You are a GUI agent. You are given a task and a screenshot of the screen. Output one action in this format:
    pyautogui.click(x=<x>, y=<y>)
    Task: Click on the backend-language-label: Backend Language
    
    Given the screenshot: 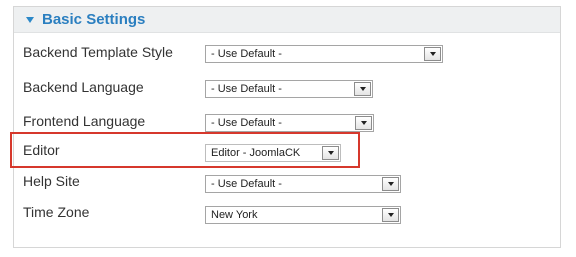 What is the action you would take?
    pyautogui.click(x=83, y=87)
    